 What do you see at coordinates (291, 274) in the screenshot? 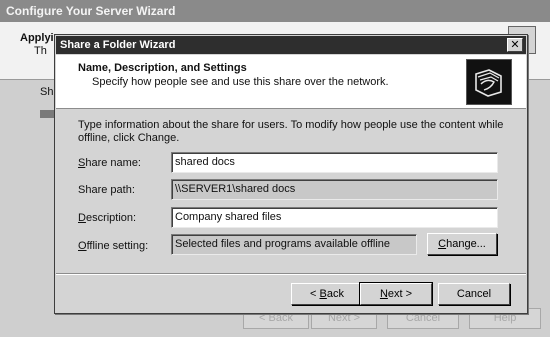
I see `footer-divider` at bounding box center [291, 274].